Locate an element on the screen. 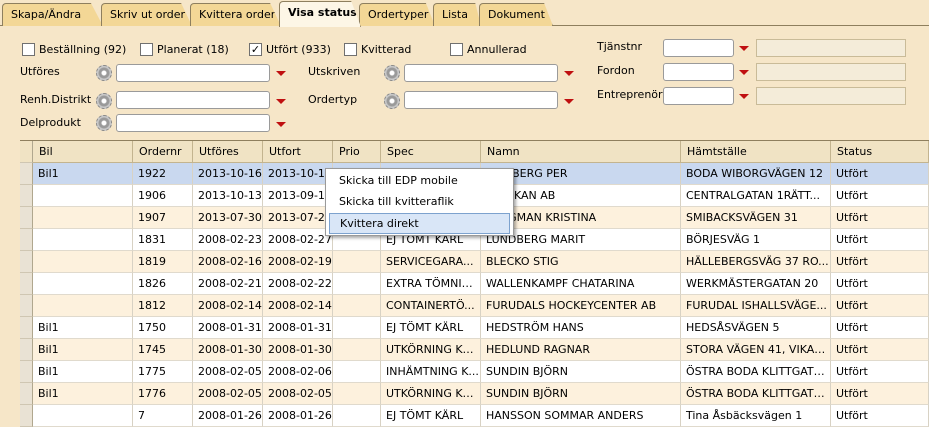 This screenshot has width=929, height=427. checkbox-annullerad: Annullerad is located at coordinates (488, 49).